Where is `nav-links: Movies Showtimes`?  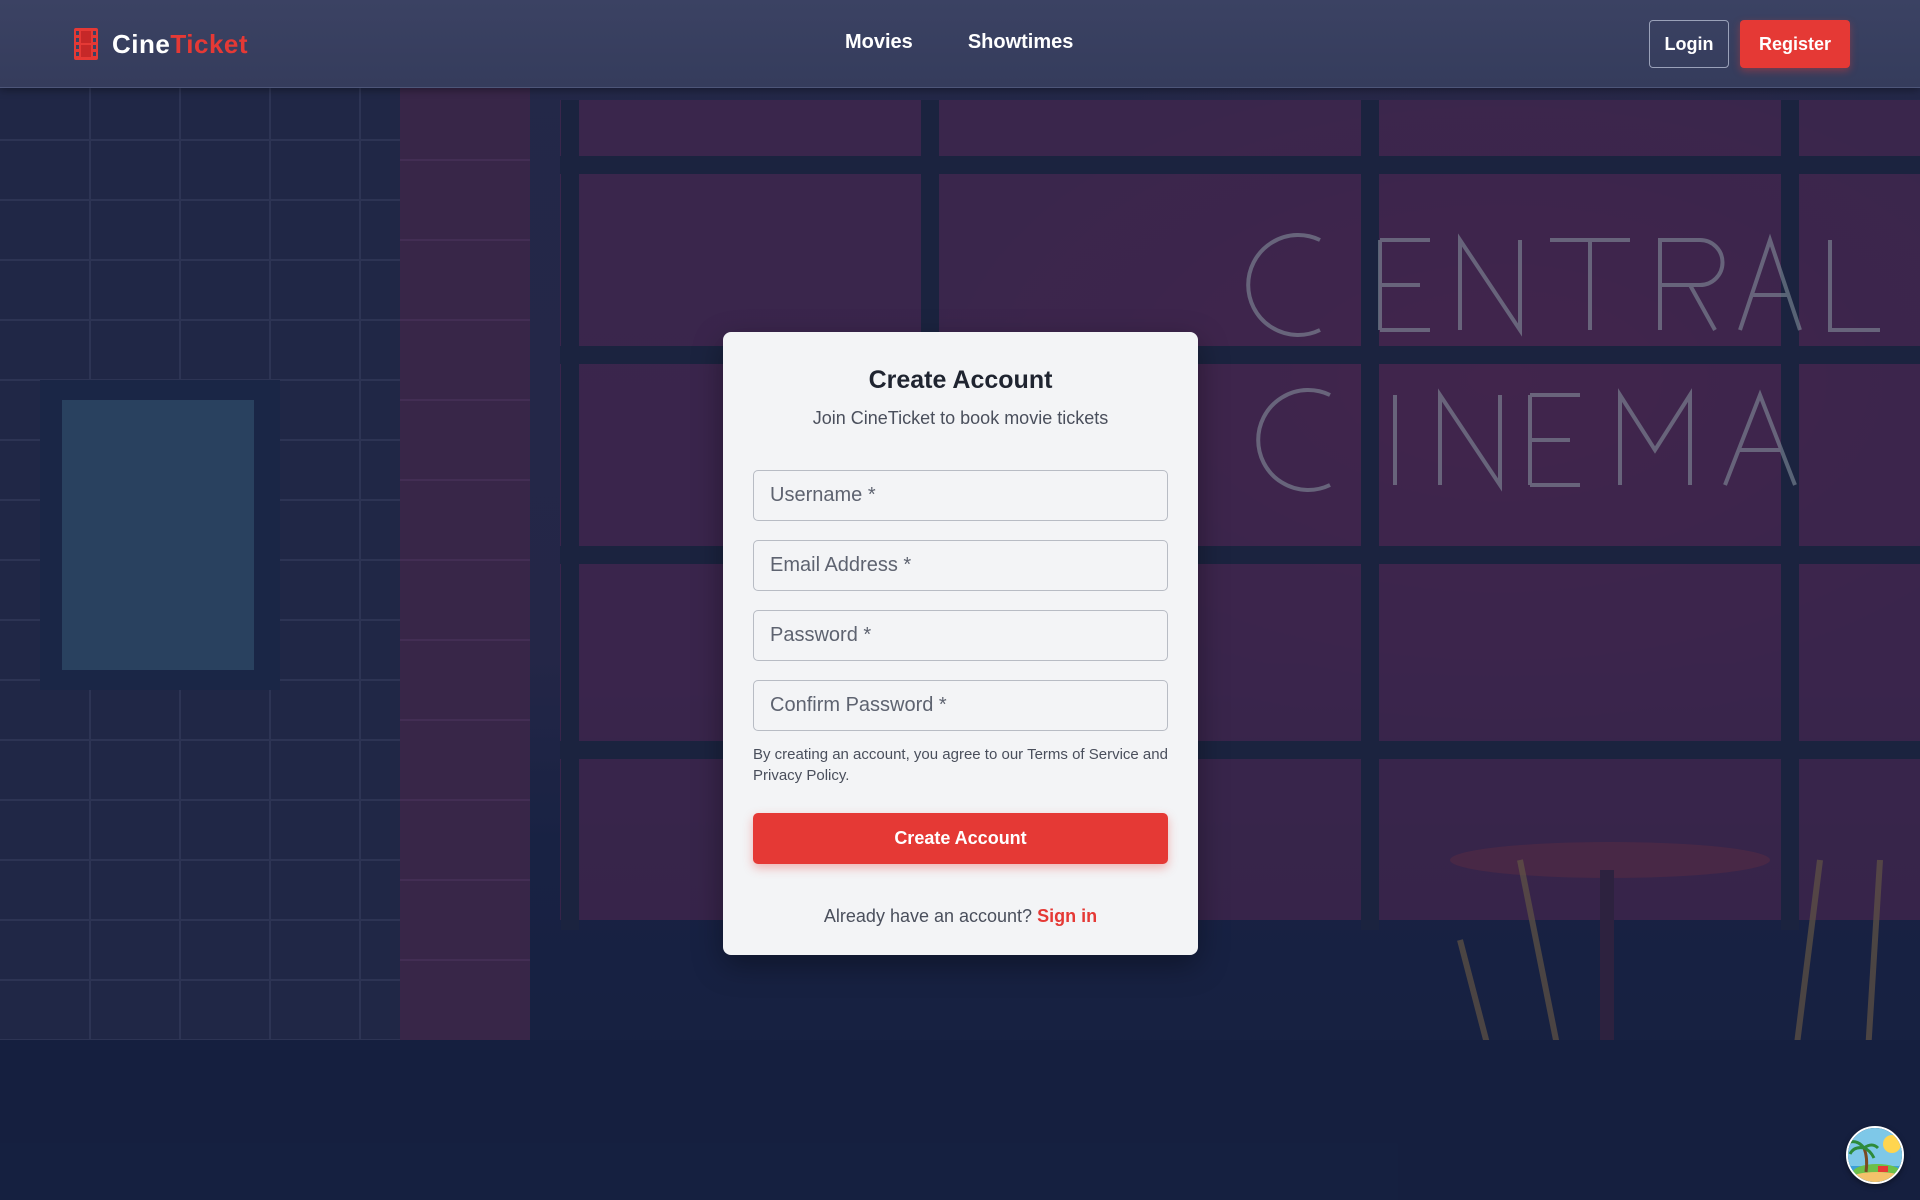
nav-links: Movies Showtimes is located at coordinates (959, 42).